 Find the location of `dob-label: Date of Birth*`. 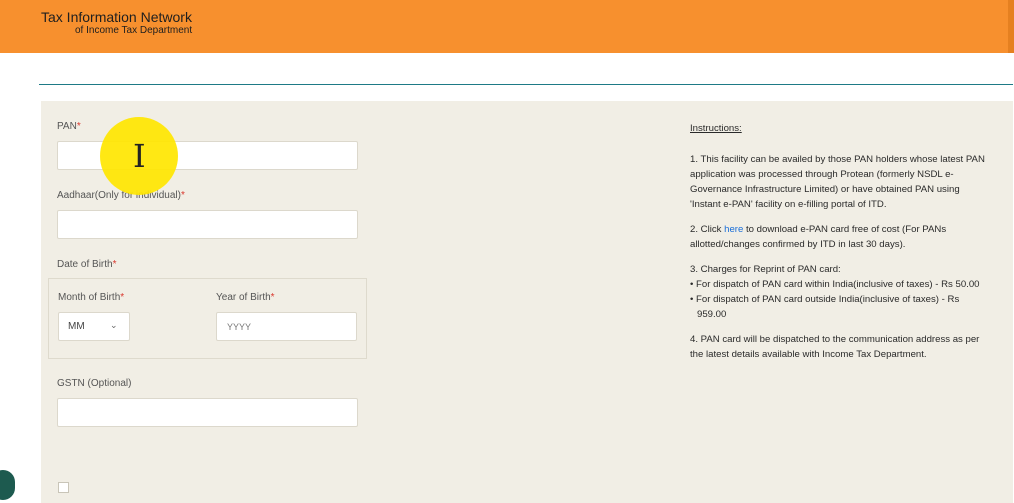

dob-label: Date of Birth* is located at coordinates (87, 264).